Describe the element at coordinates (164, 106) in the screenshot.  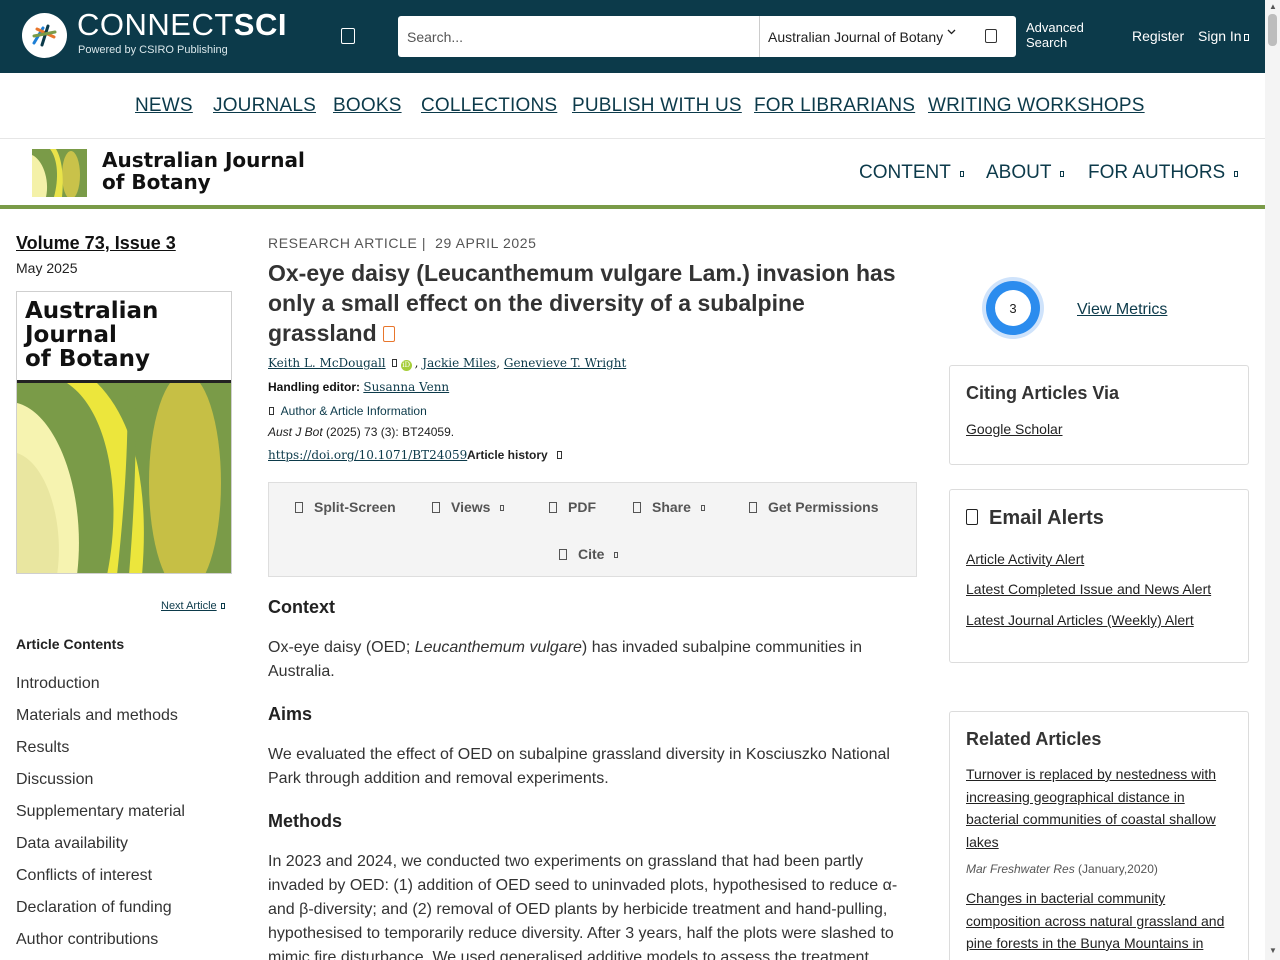
I see `nav-news: NEWS` at that location.